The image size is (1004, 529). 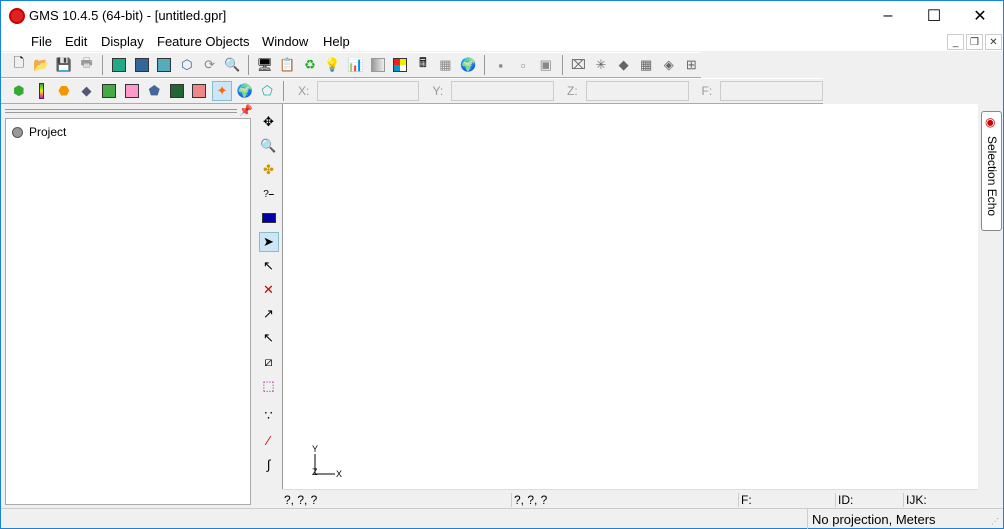 What do you see at coordinates (423, 65) in the screenshot?
I see `calculator-icon: 🖩` at bounding box center [423, 65].